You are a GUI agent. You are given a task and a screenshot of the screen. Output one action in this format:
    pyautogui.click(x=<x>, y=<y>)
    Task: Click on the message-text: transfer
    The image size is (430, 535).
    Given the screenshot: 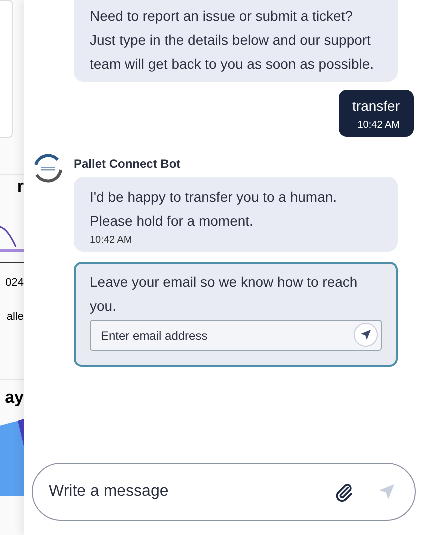 What is the action you would take?
    pyautogui.click(x=376, y=106)
    